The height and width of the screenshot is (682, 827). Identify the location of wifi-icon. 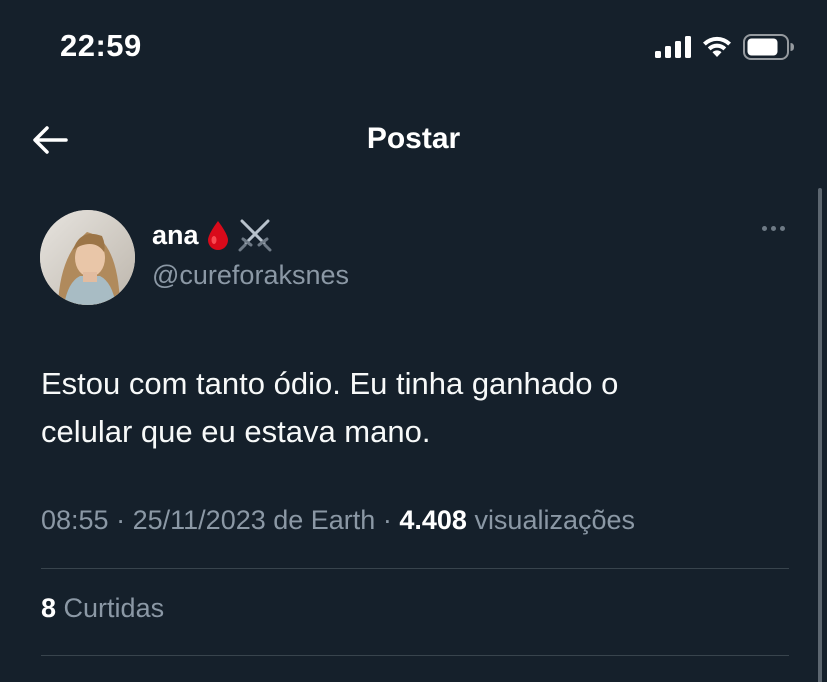
(717, 46).